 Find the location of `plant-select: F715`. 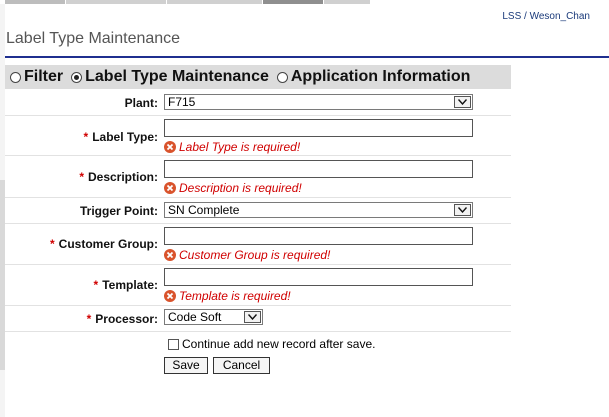

plant-select: F715 is located at coordinates (318, 102).